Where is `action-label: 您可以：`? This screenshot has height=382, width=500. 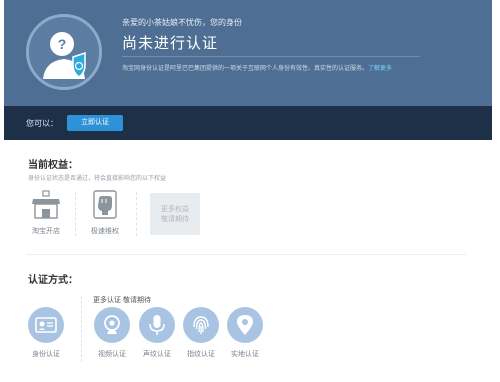 action-label: 您可以： is located at coordinates (42, 123).